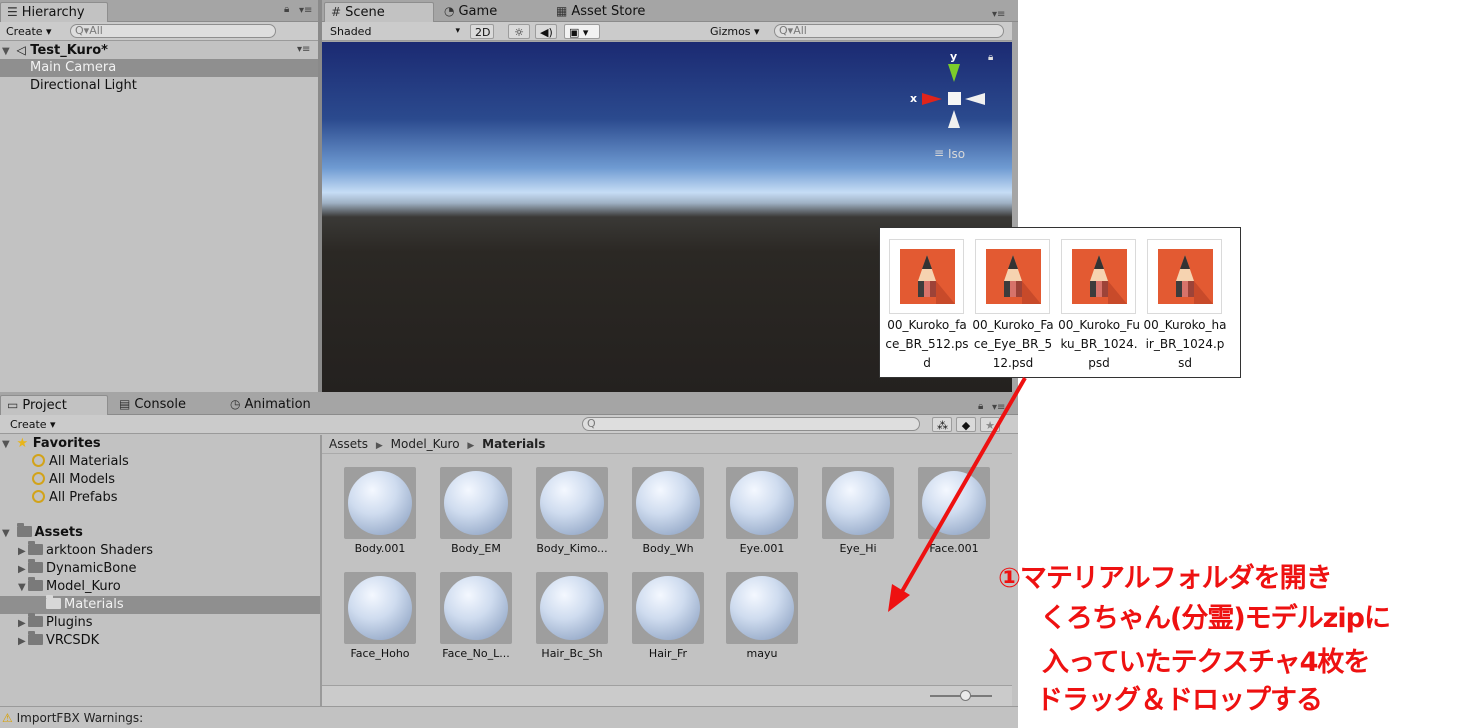 This screenshot has width=1461, height=728. Describe the element at coordinates (21, 50) in the screenshot. I see `unity-scene-icon: ◁` at that location.